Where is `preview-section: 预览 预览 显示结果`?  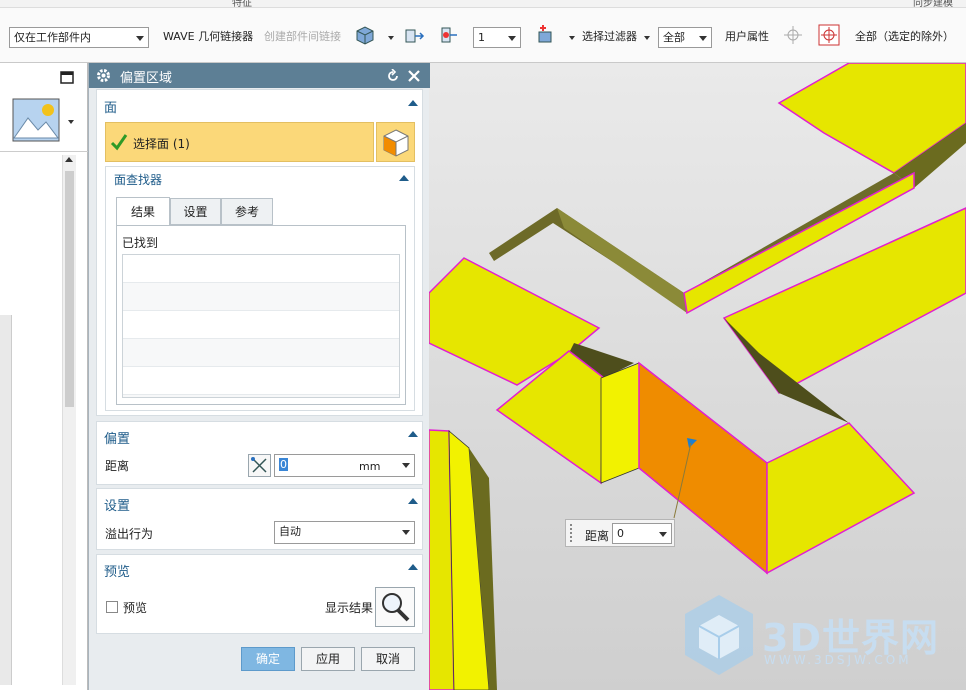
preview-section: 预览 预览 显示结果 is located at coordinates (259, 594).